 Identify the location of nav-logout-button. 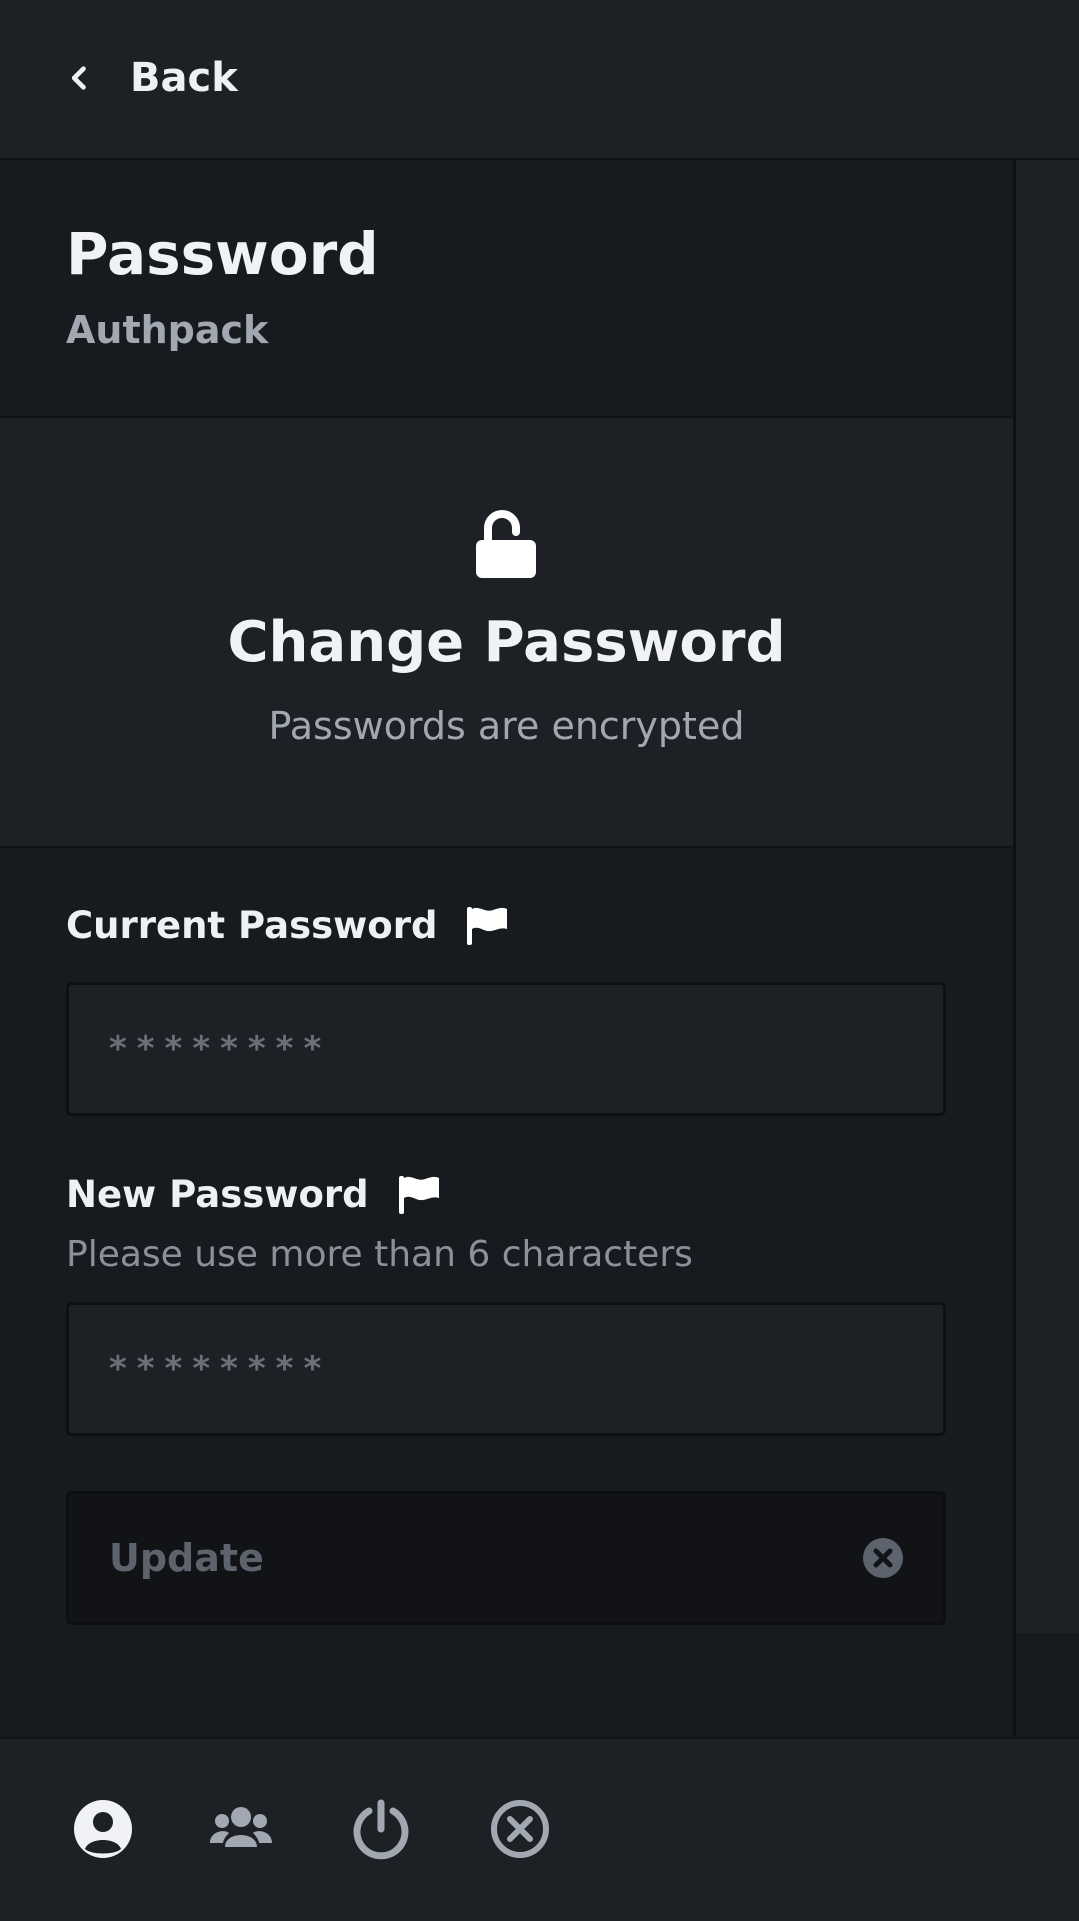
(381, 1829).